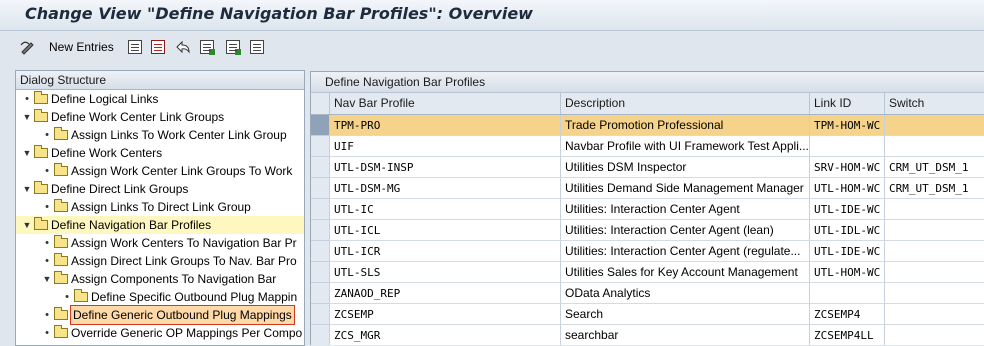 Image resolution: width=984 pixels, height=346 pixels. I want to click on save-icon, so click(158, 47).